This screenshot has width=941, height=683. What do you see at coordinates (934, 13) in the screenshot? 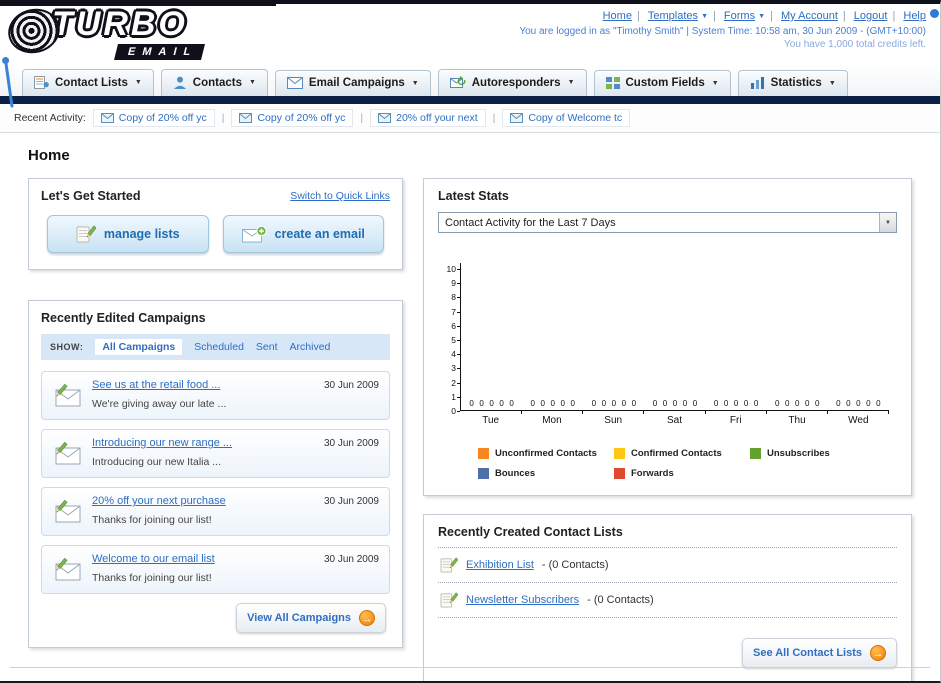
I see `blue-dot-annotation` at bounding box center [934, 13].